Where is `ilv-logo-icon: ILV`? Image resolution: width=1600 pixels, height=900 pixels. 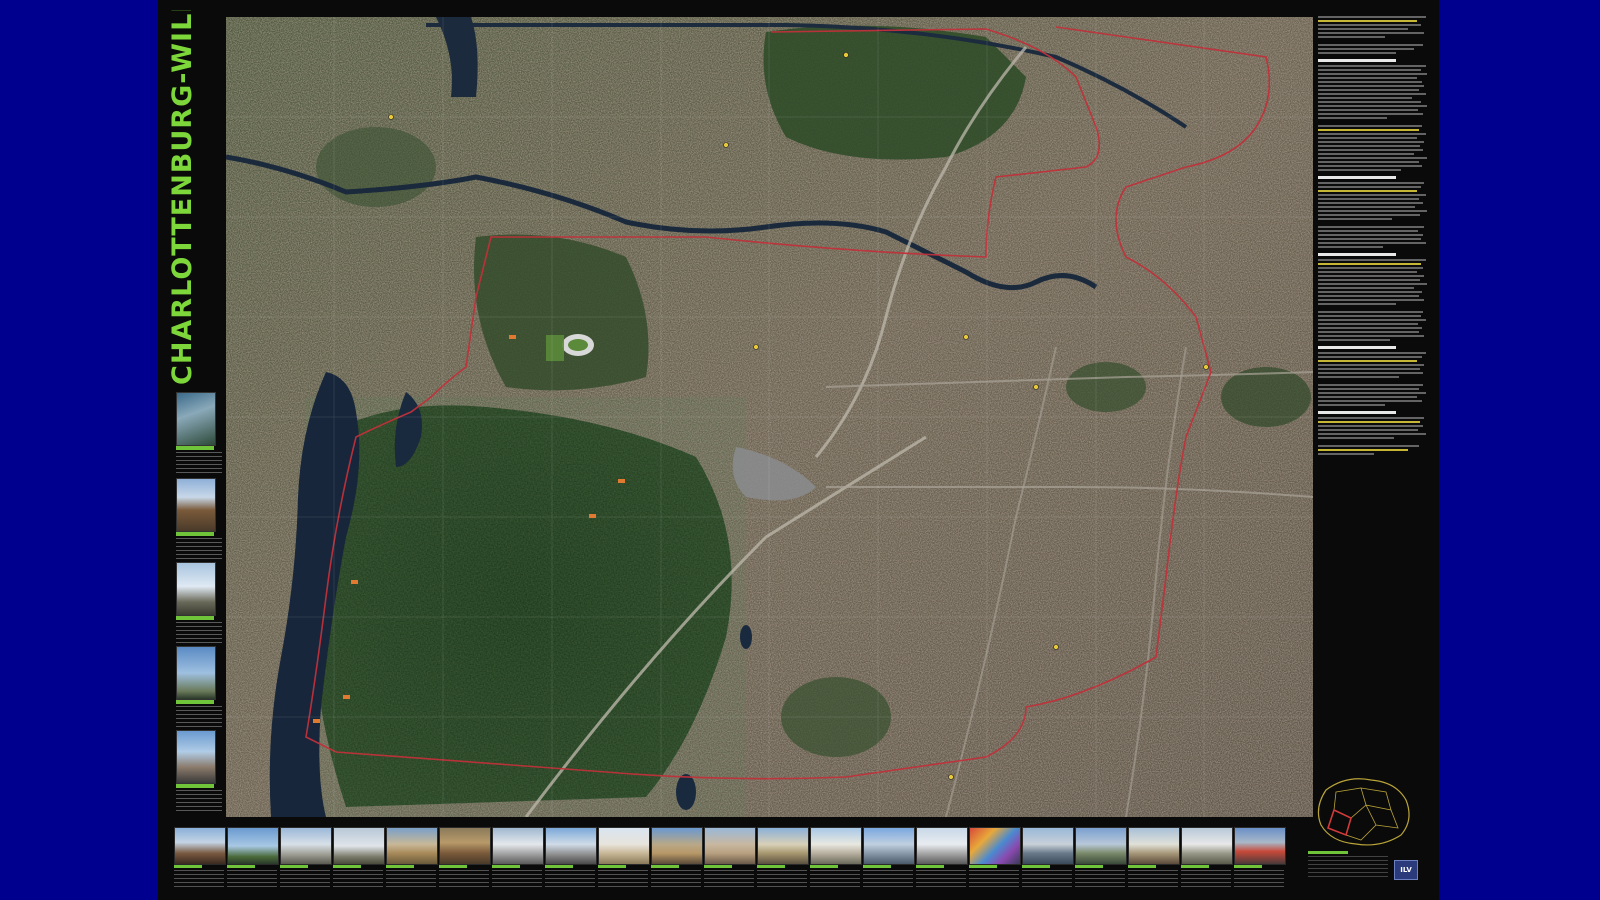 ilv-logo-icon: ILV is located at coordinates (1406, 870).